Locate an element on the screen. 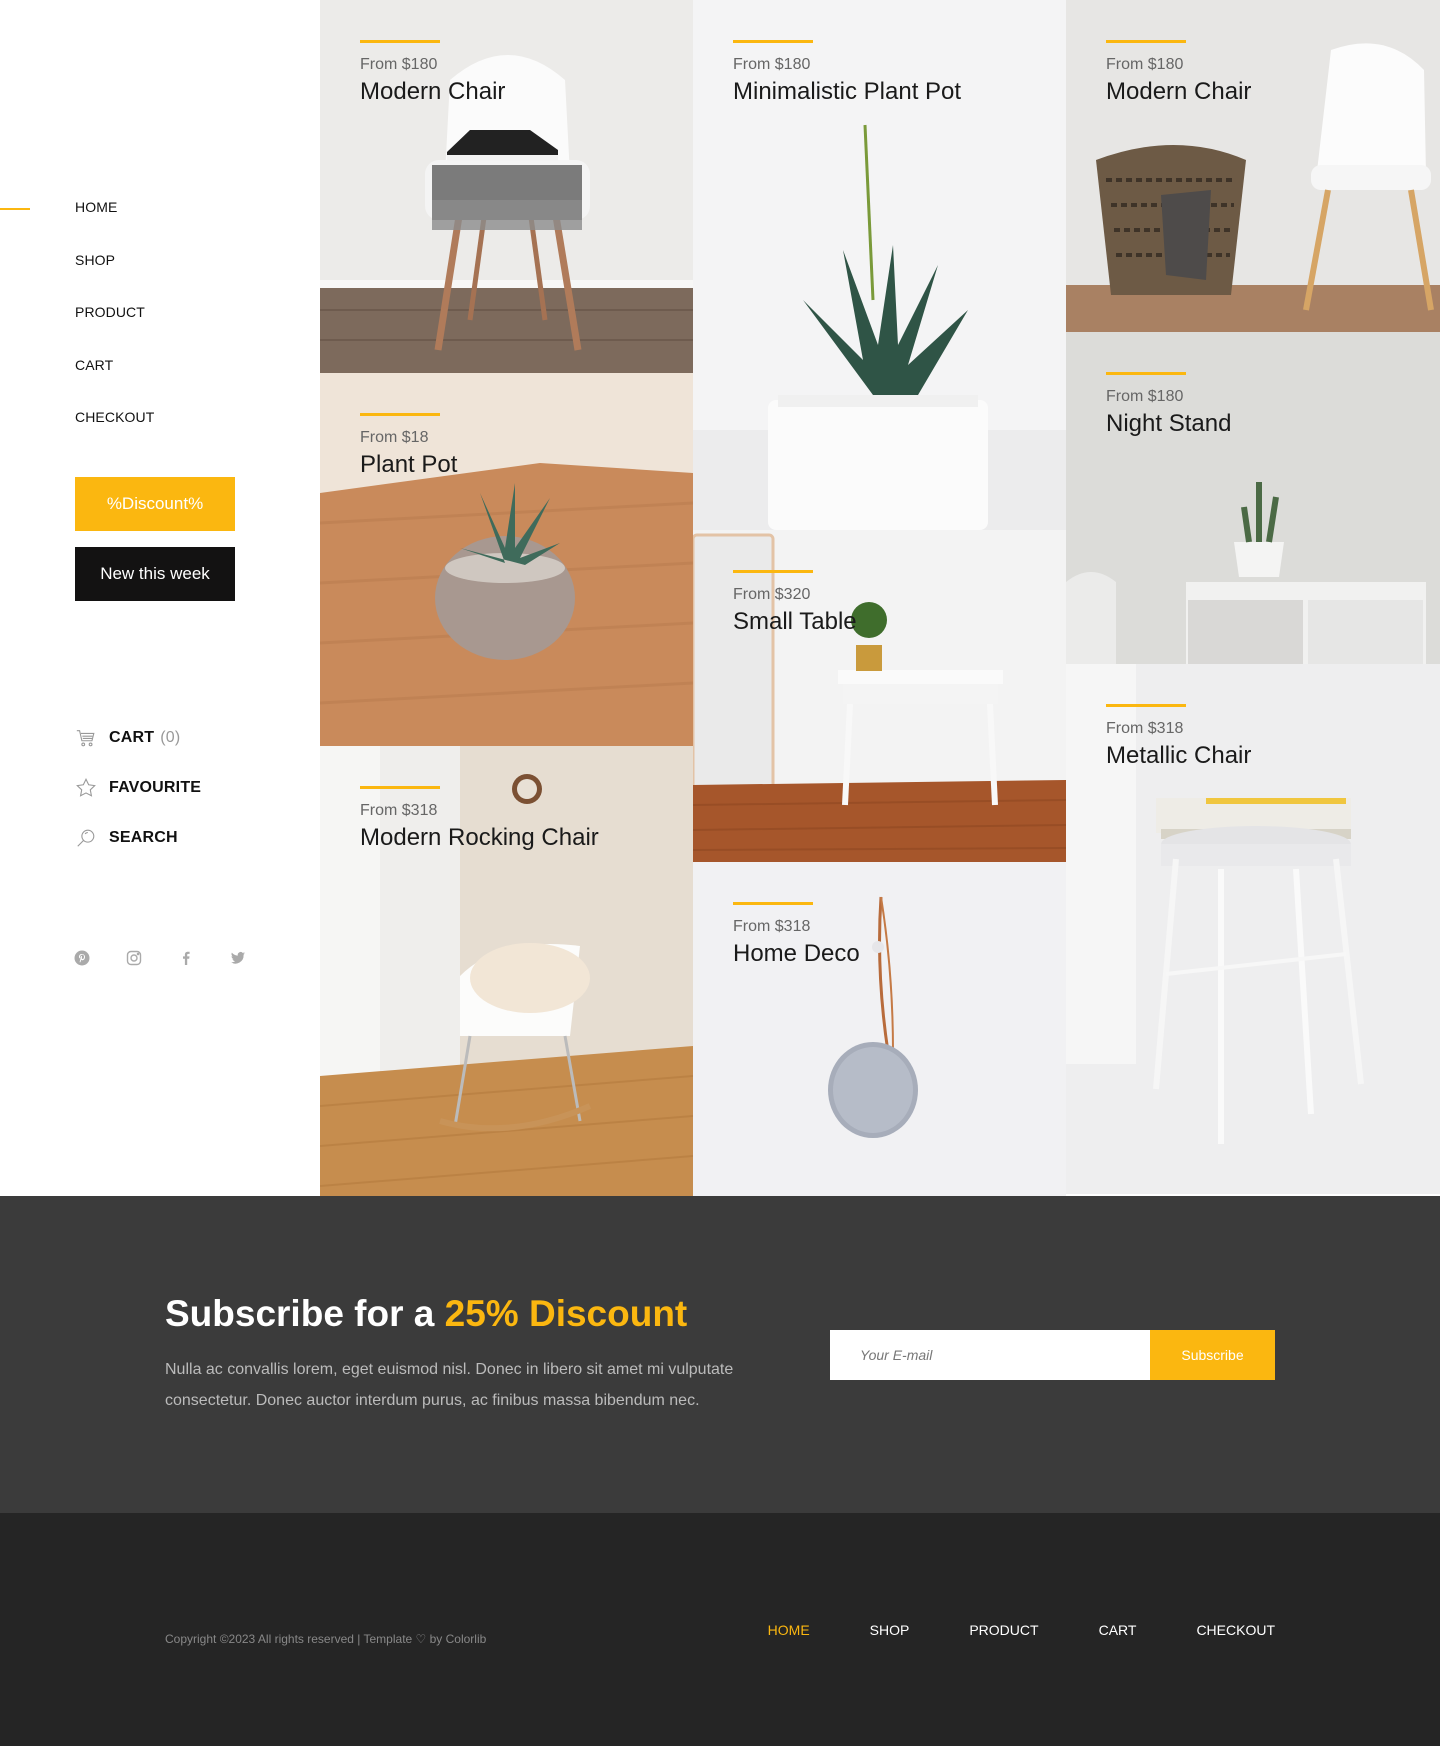 The width and height of the screenshot is (1440, 1746). product-card: From $318 Metallic Chair is located at coordinates (1253, 929).